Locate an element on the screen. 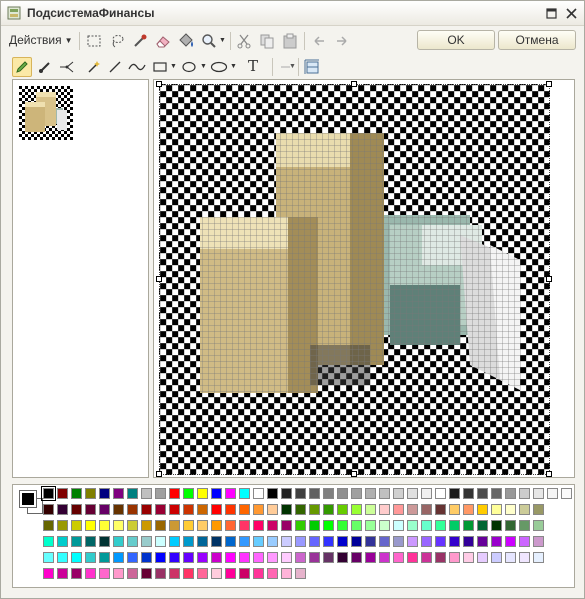 This screenshot has width=585, height=599. curve-icon is located at coordinates (137, 67).